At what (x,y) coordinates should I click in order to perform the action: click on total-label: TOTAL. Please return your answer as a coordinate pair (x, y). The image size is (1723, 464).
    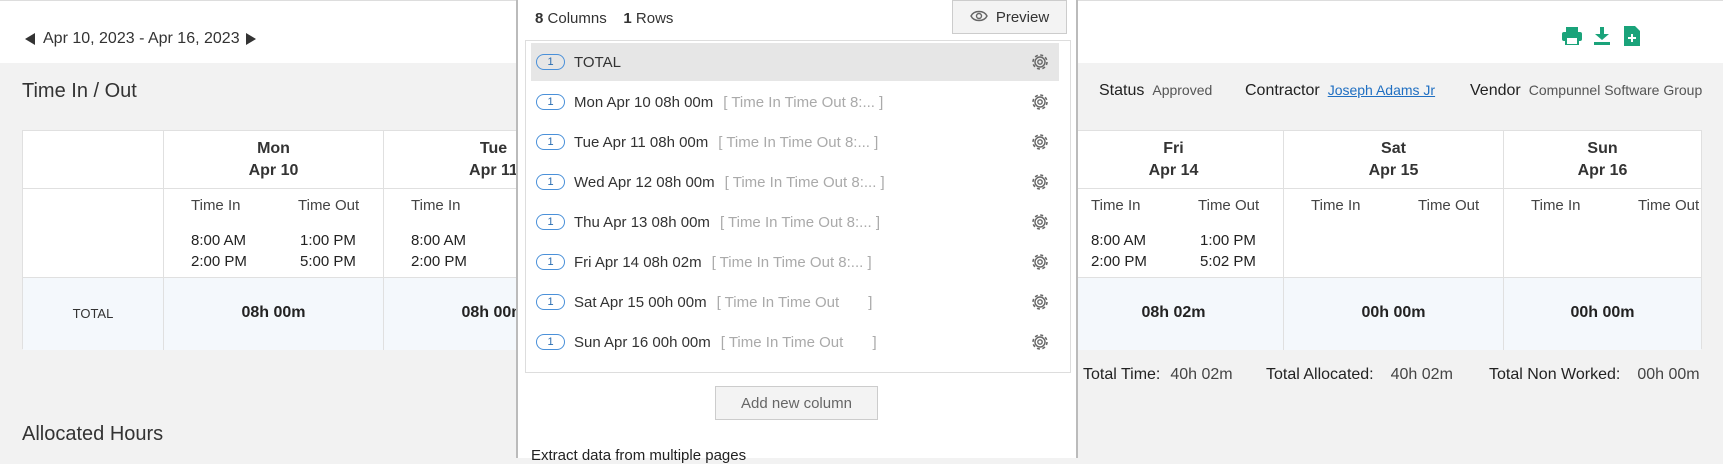
    Looking at the image, I should click on (93, 313).